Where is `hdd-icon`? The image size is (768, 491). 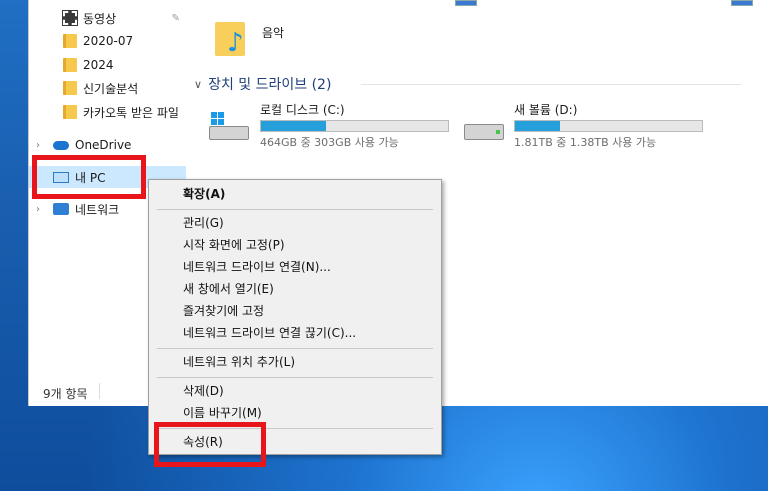
hdd-icon is located at coordinates (485, 133).